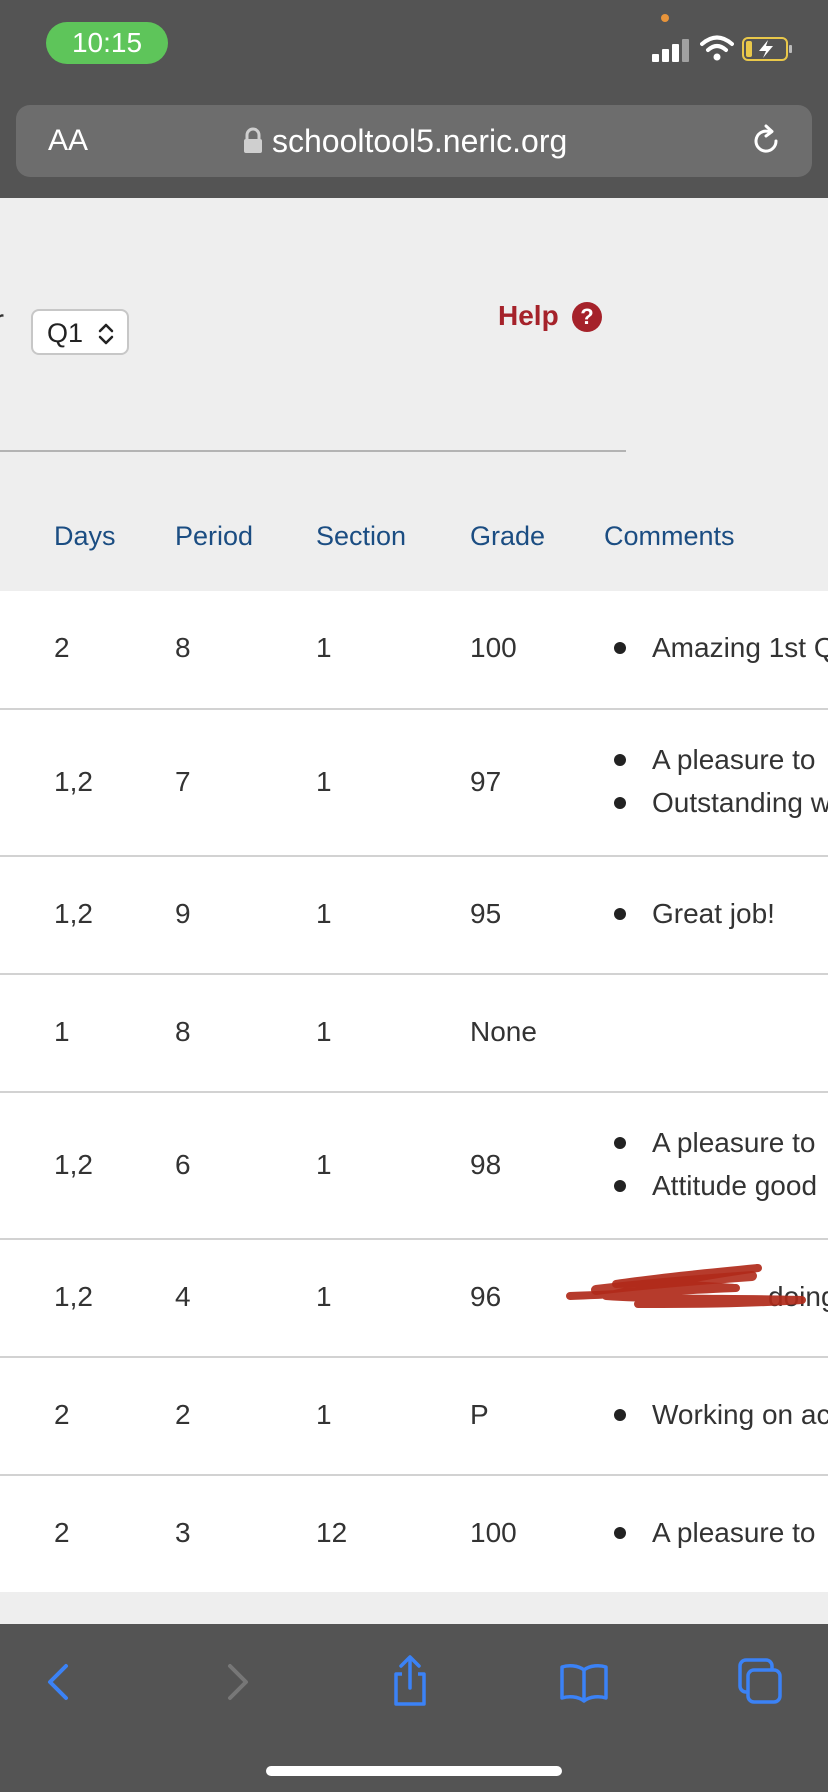 This screenshot has height=1792, width=828. Describe the element at coordinates (740, 647) in the screenshot. I see `comment-text: Amazing 1st Q` at that location.